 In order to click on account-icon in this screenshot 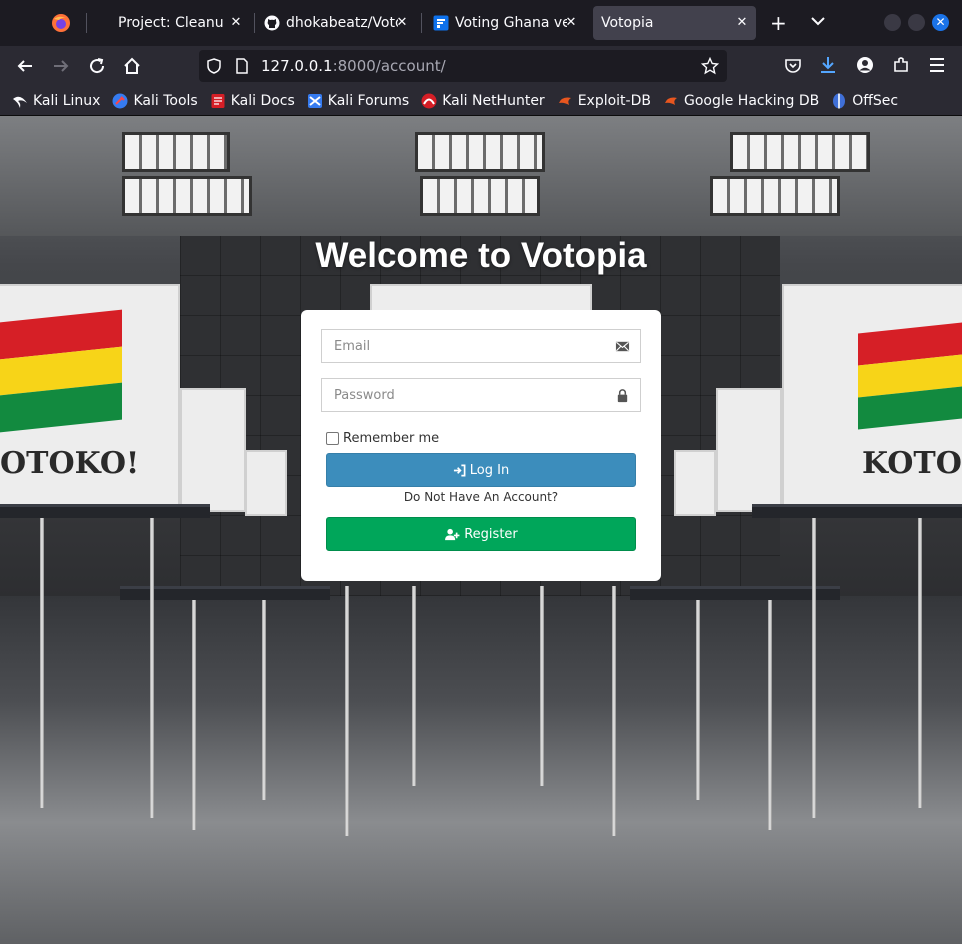, I will do `click(865, 65)`.